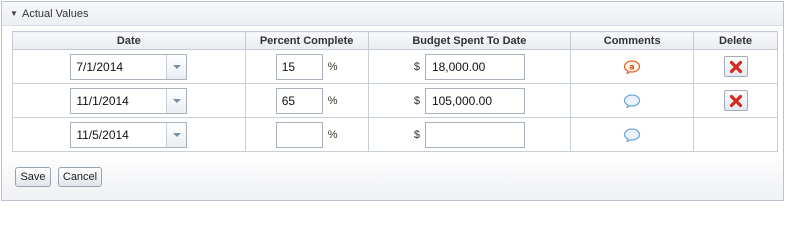 This screenshot has height=240, width=785. What do you see at coordinates (118, 135) in the screenshot?
I see `date-value: 11/5/2014` at bounding box center [118, 135].